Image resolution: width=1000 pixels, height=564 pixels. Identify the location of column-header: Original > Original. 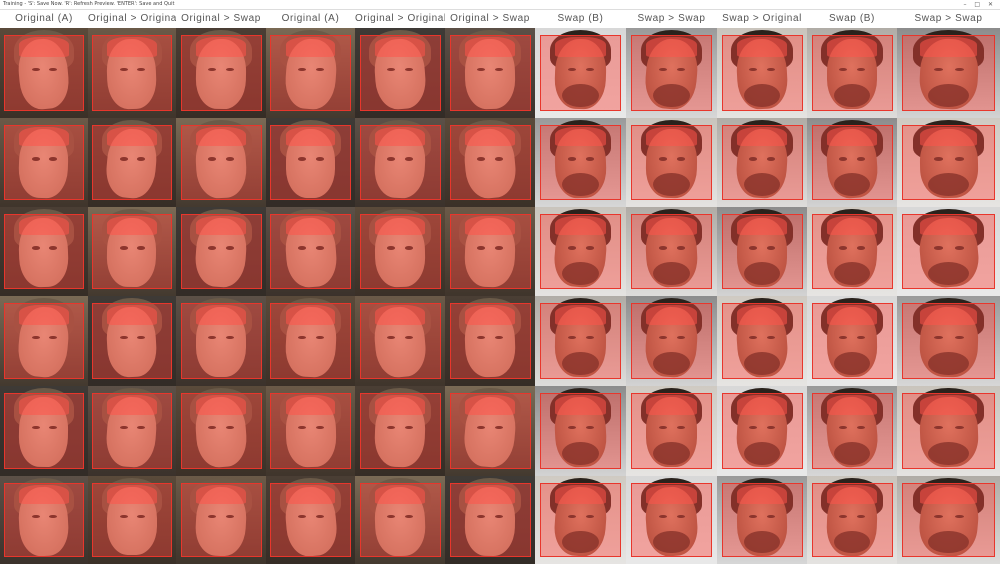
(132, 18).